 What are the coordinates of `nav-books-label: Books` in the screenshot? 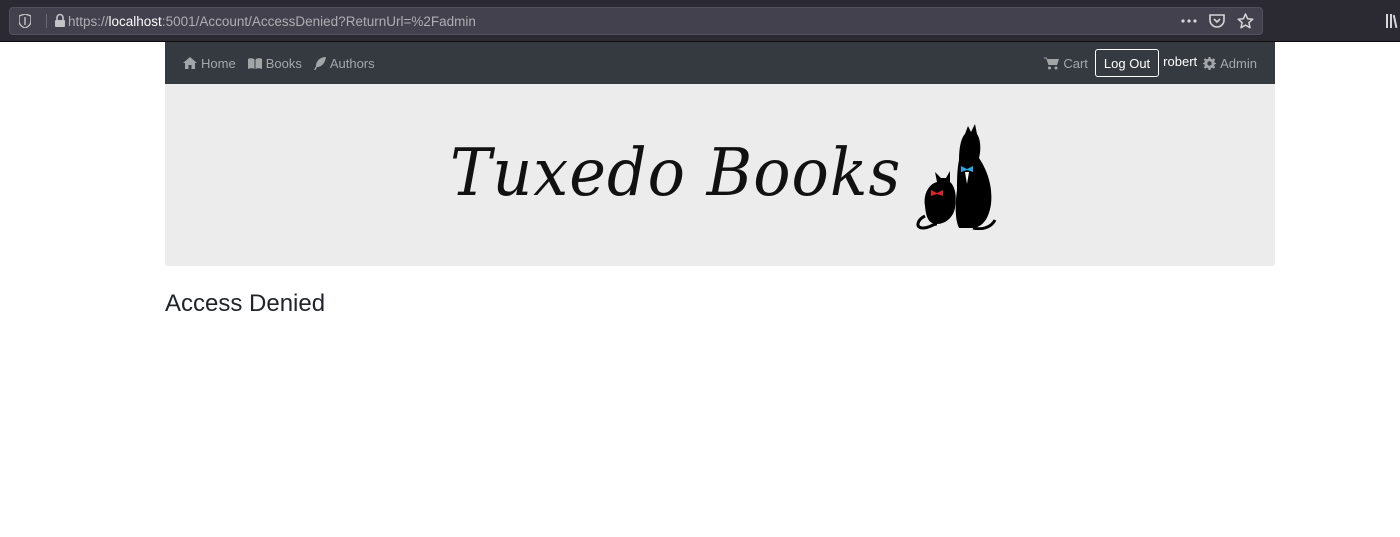 It's located at (283, 63).